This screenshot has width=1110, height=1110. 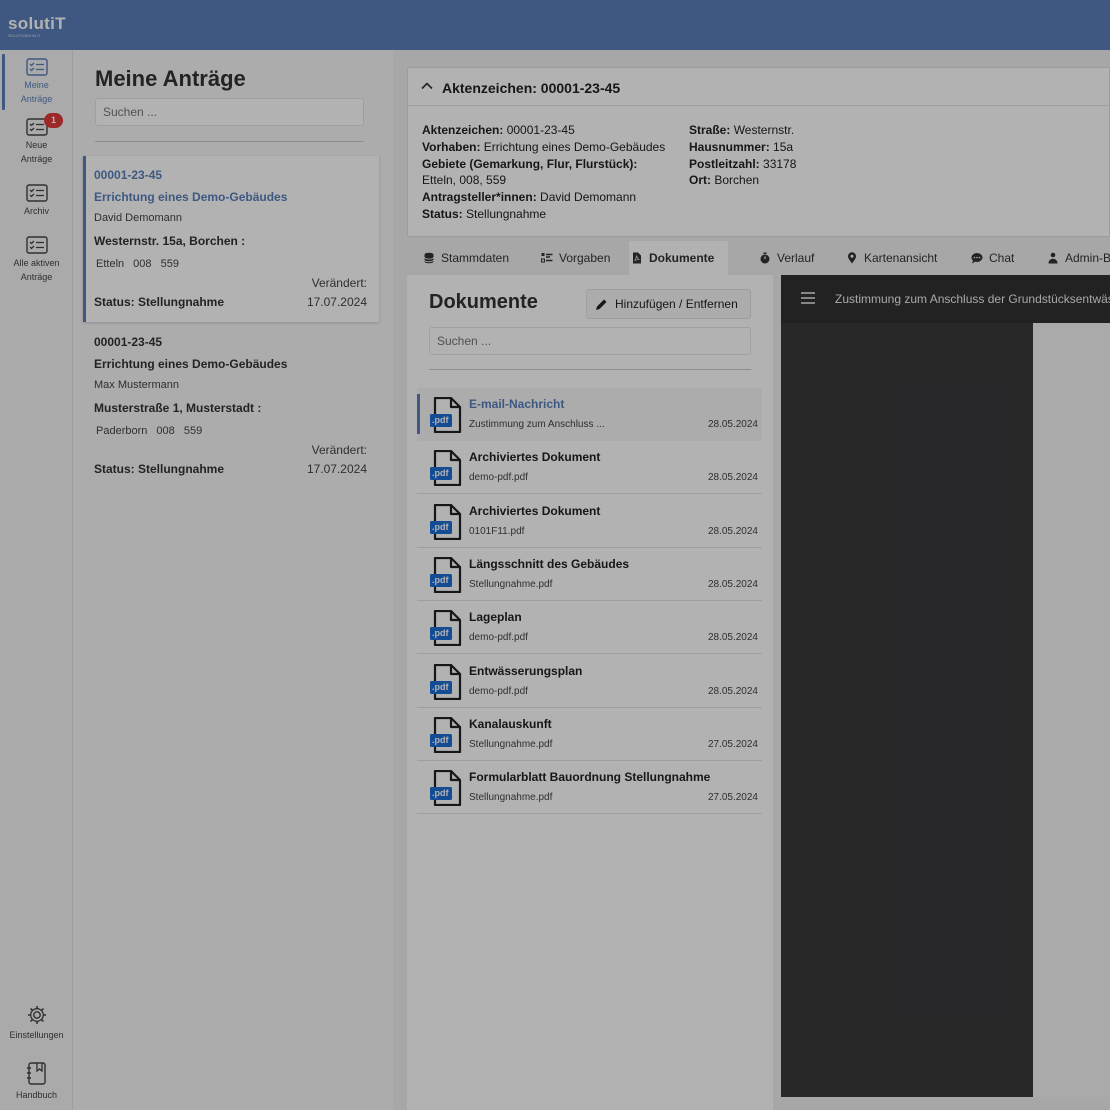 What do you see at coordinates (36, 85) in the screenshot?
I see `nav-label-line1: Meine` at bounding box center [36, 85].